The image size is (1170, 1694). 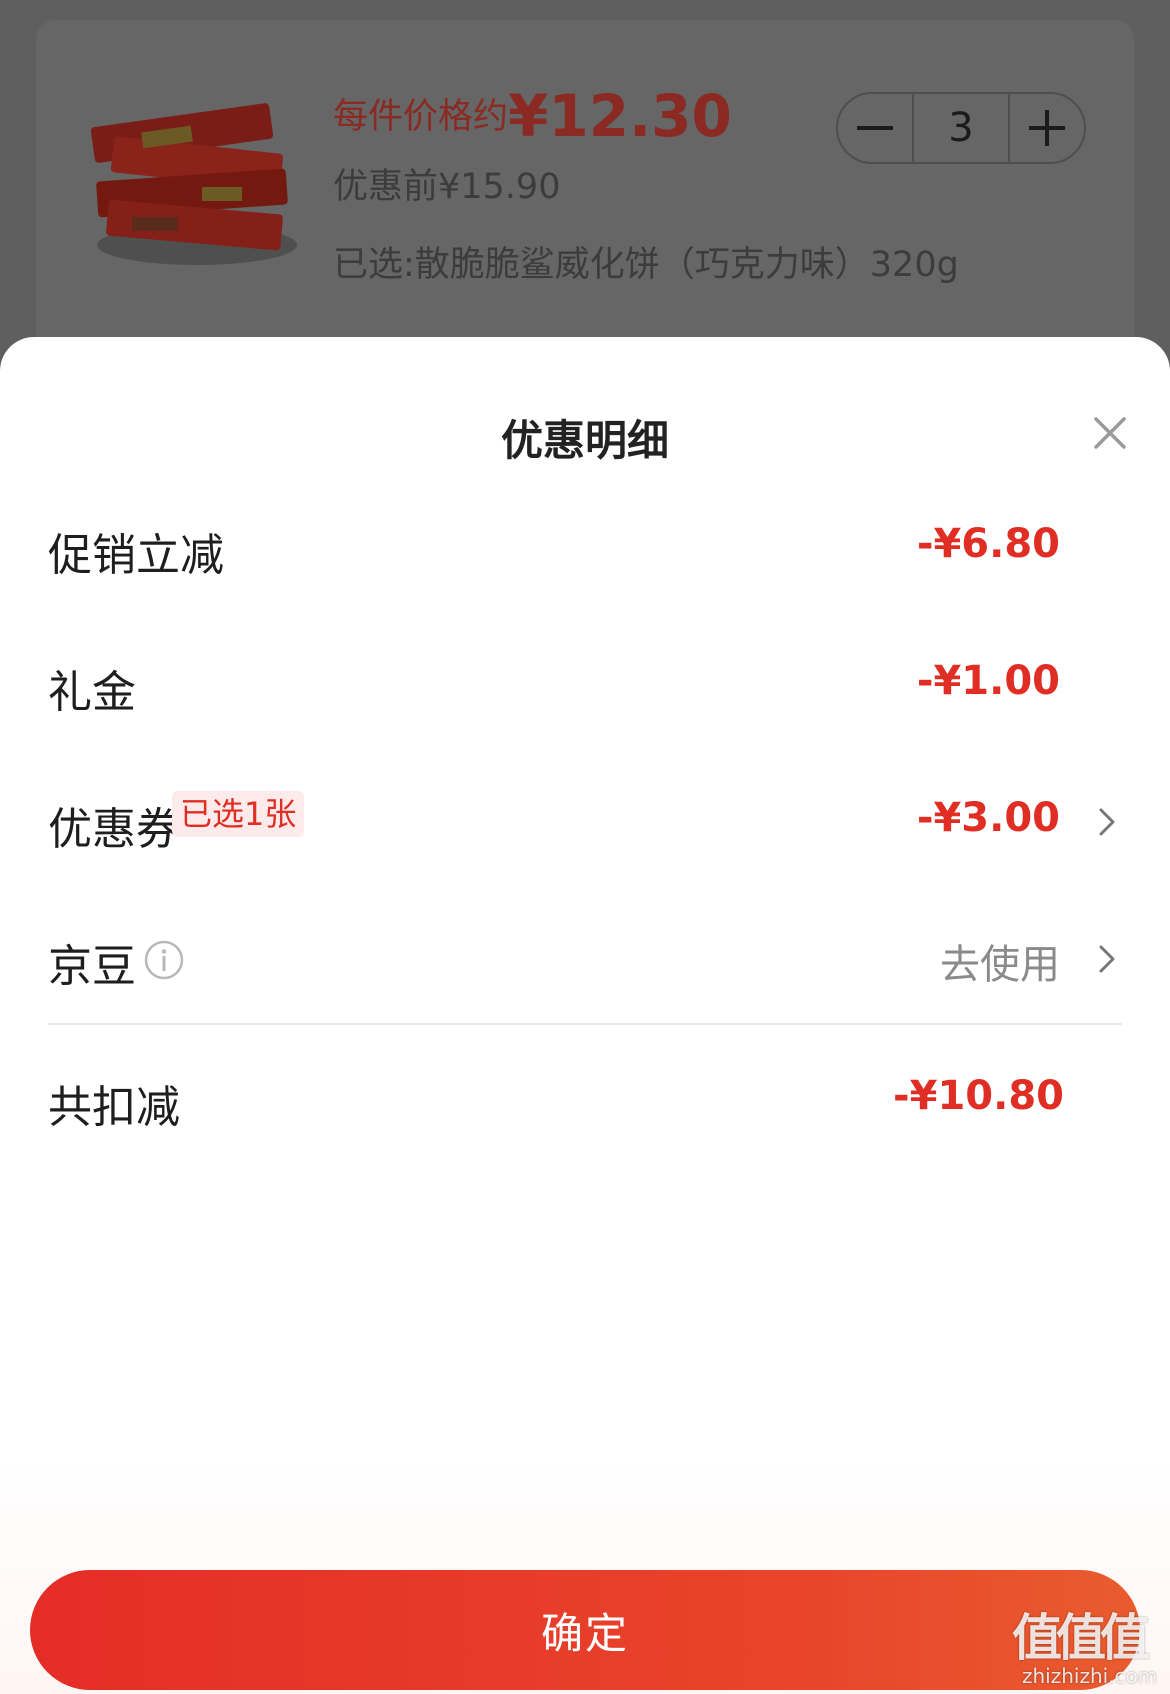 I want to click on product-image, so click(x=193, y=184).